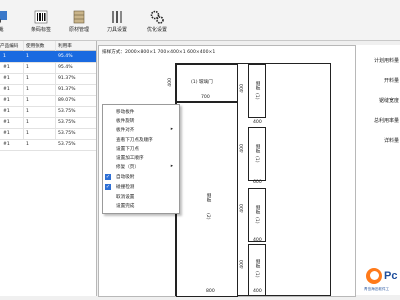 This screenshot has width=400, height=300. I want to click on tool-settings-button: 刀具设置, so click(117, 23).